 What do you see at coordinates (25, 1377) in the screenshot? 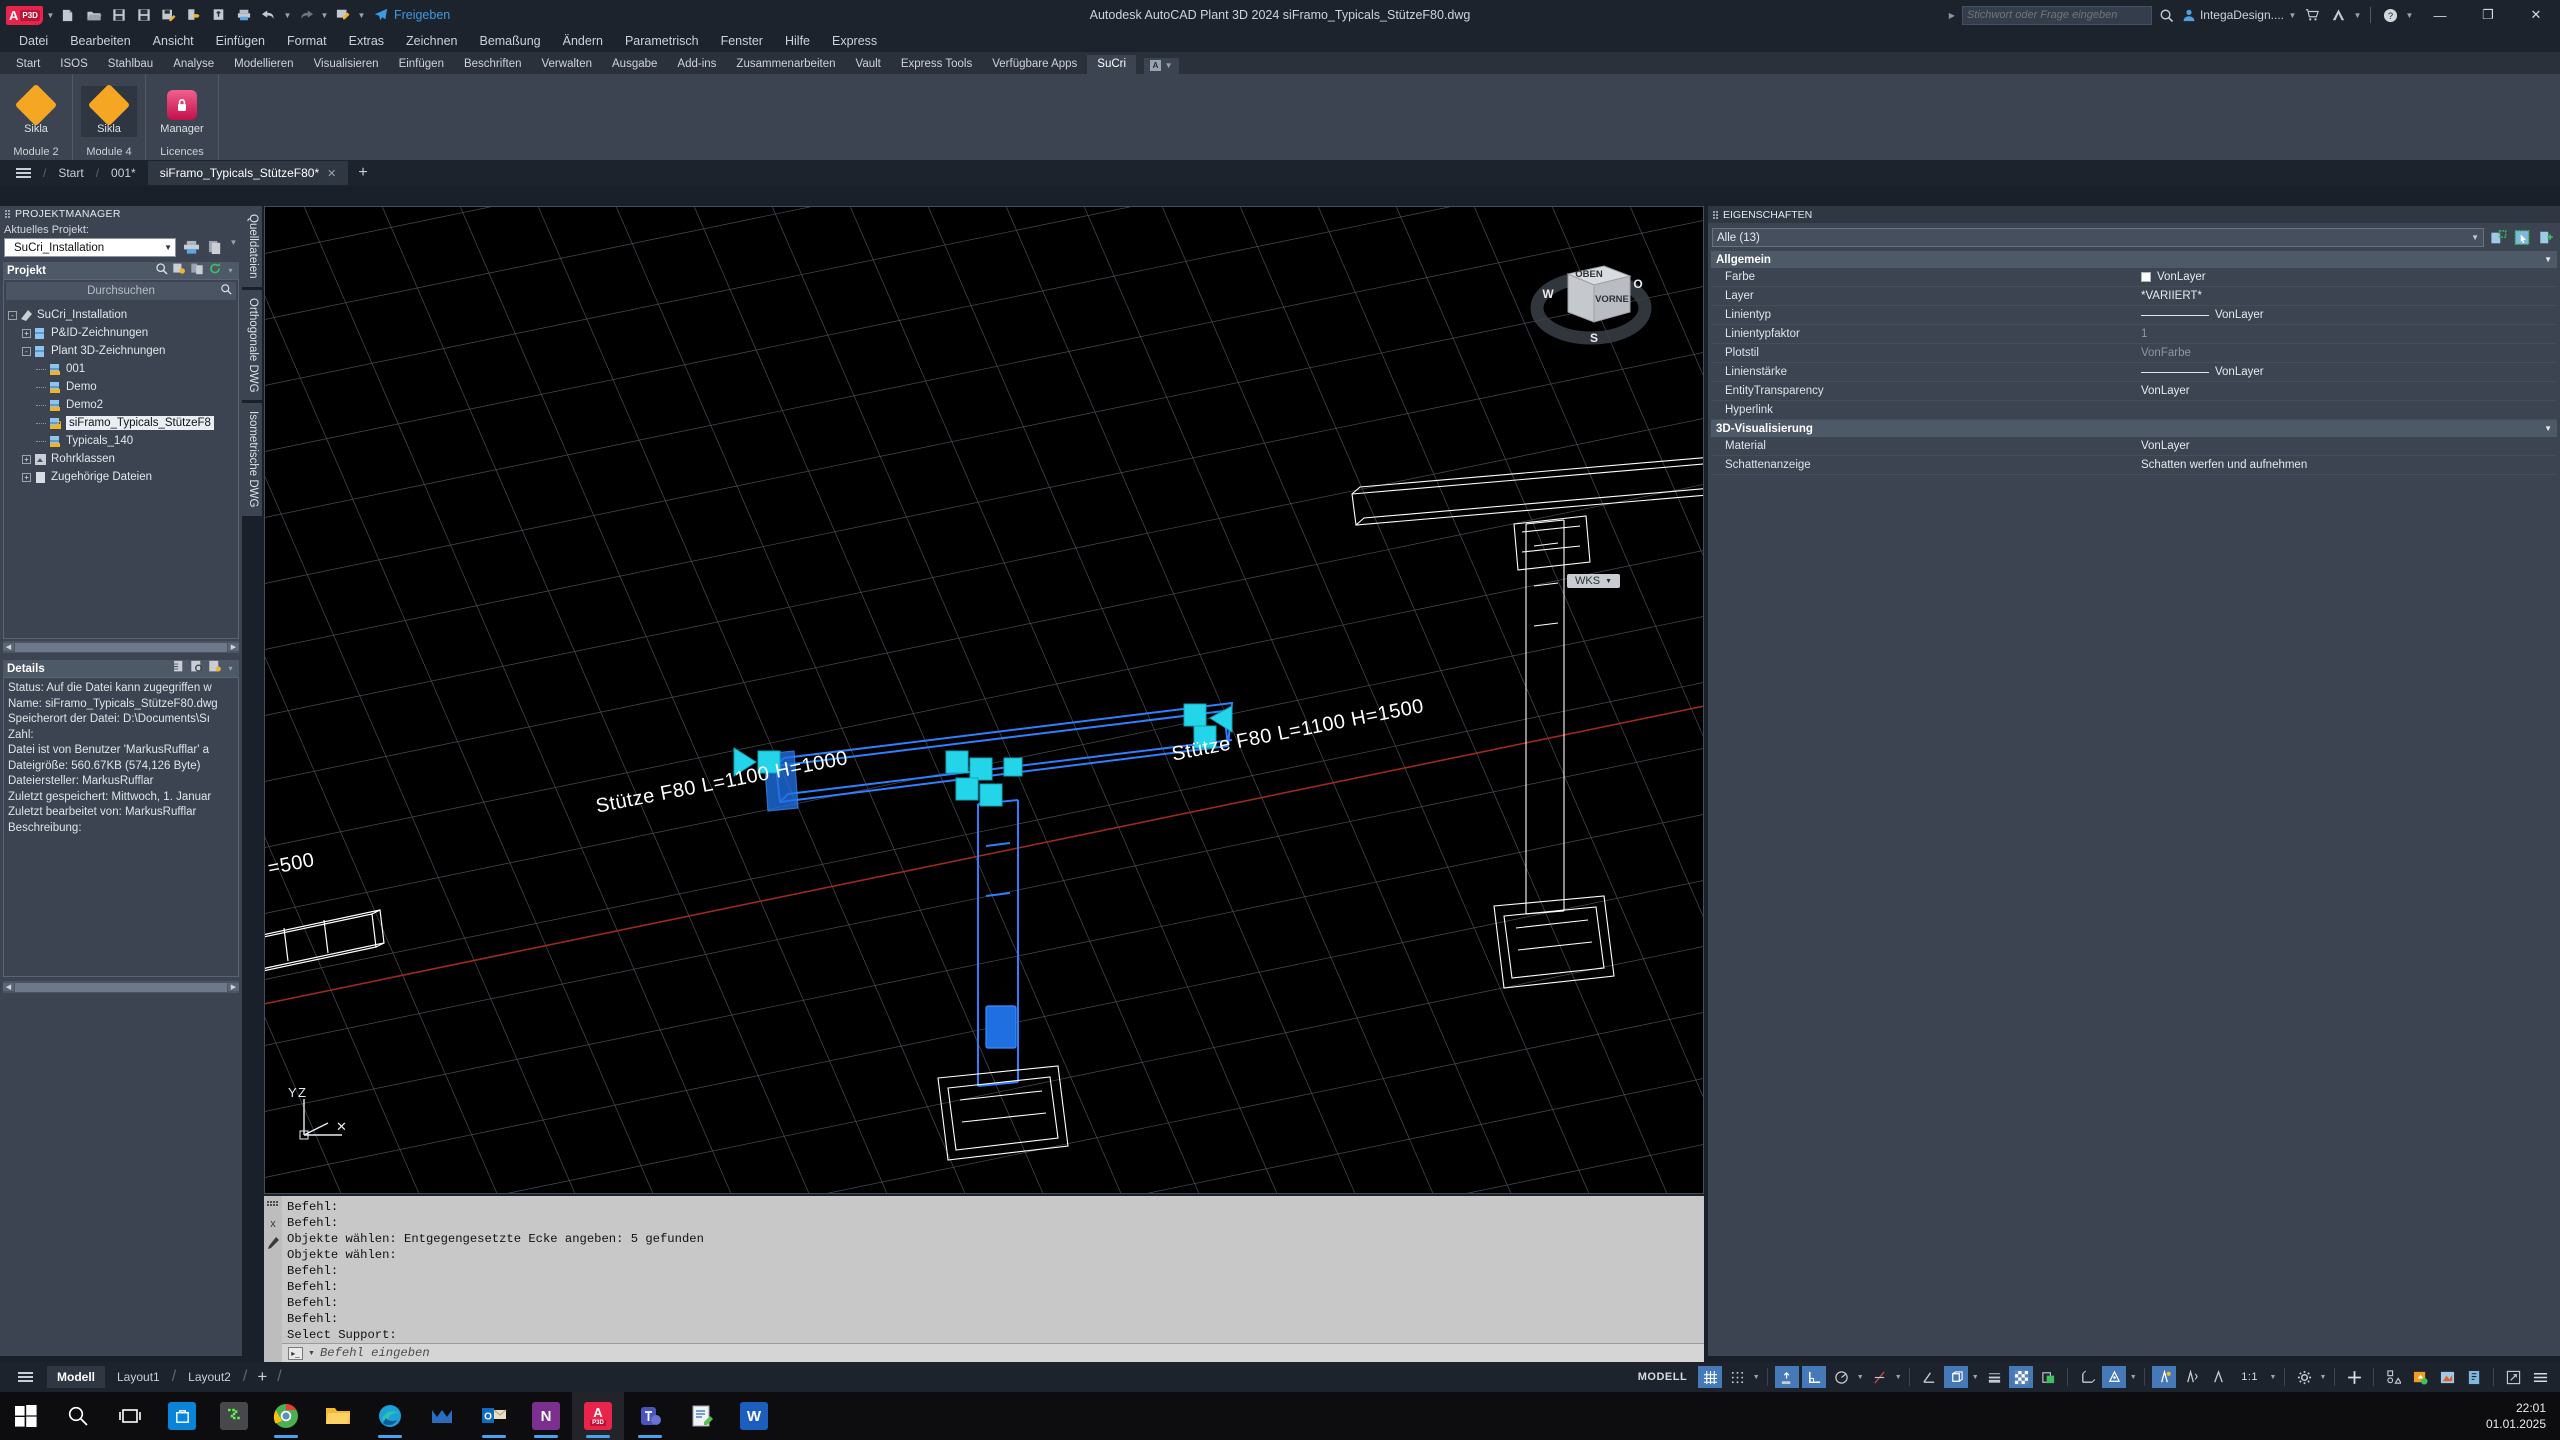
I see `layout-menu-icon` at bounding box center [25, 1377].